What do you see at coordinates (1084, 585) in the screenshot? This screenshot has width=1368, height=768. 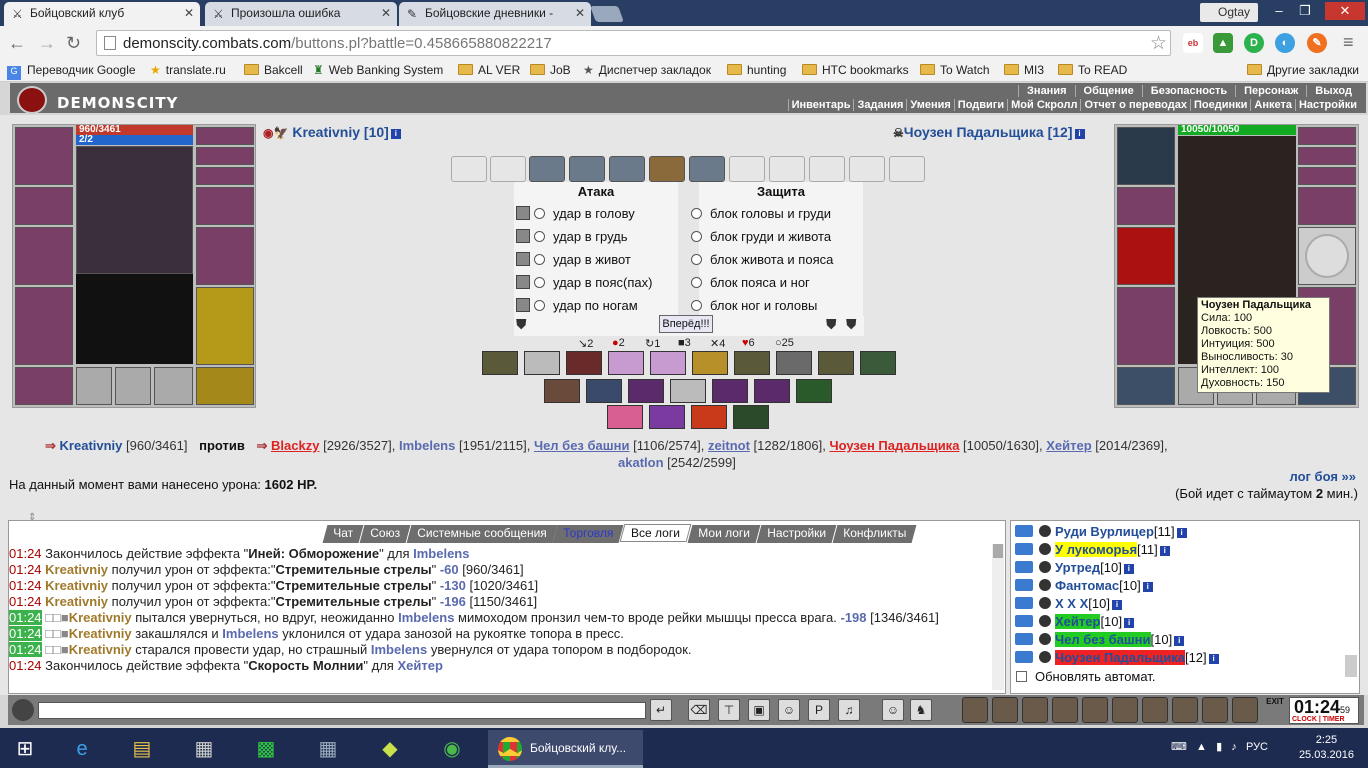 I see `online-player: Фантомас[10] i` at bounding box center [1084, 585].